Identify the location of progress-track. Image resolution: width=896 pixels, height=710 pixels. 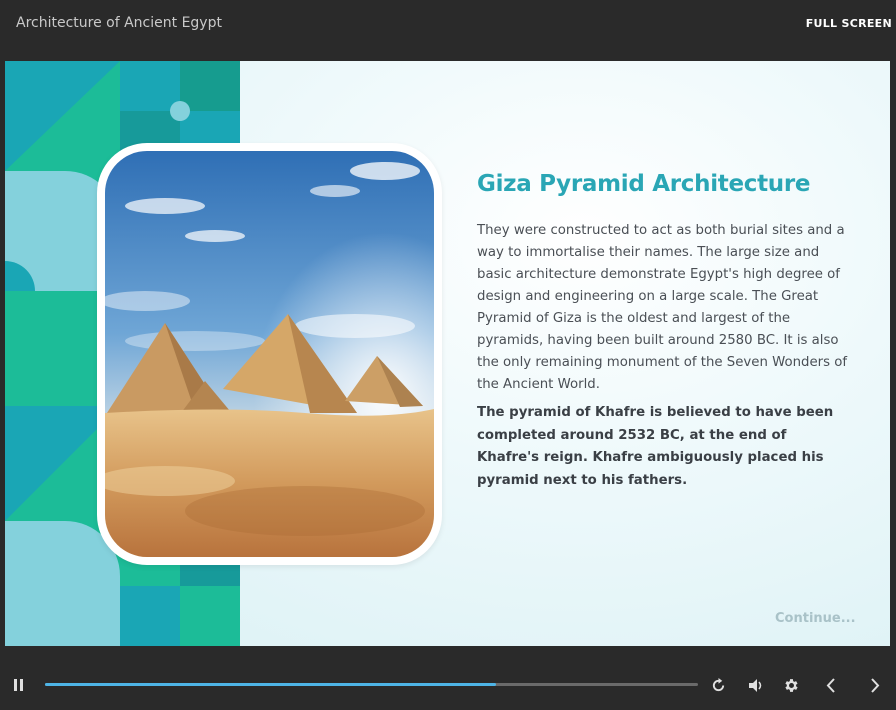
(371, 684).